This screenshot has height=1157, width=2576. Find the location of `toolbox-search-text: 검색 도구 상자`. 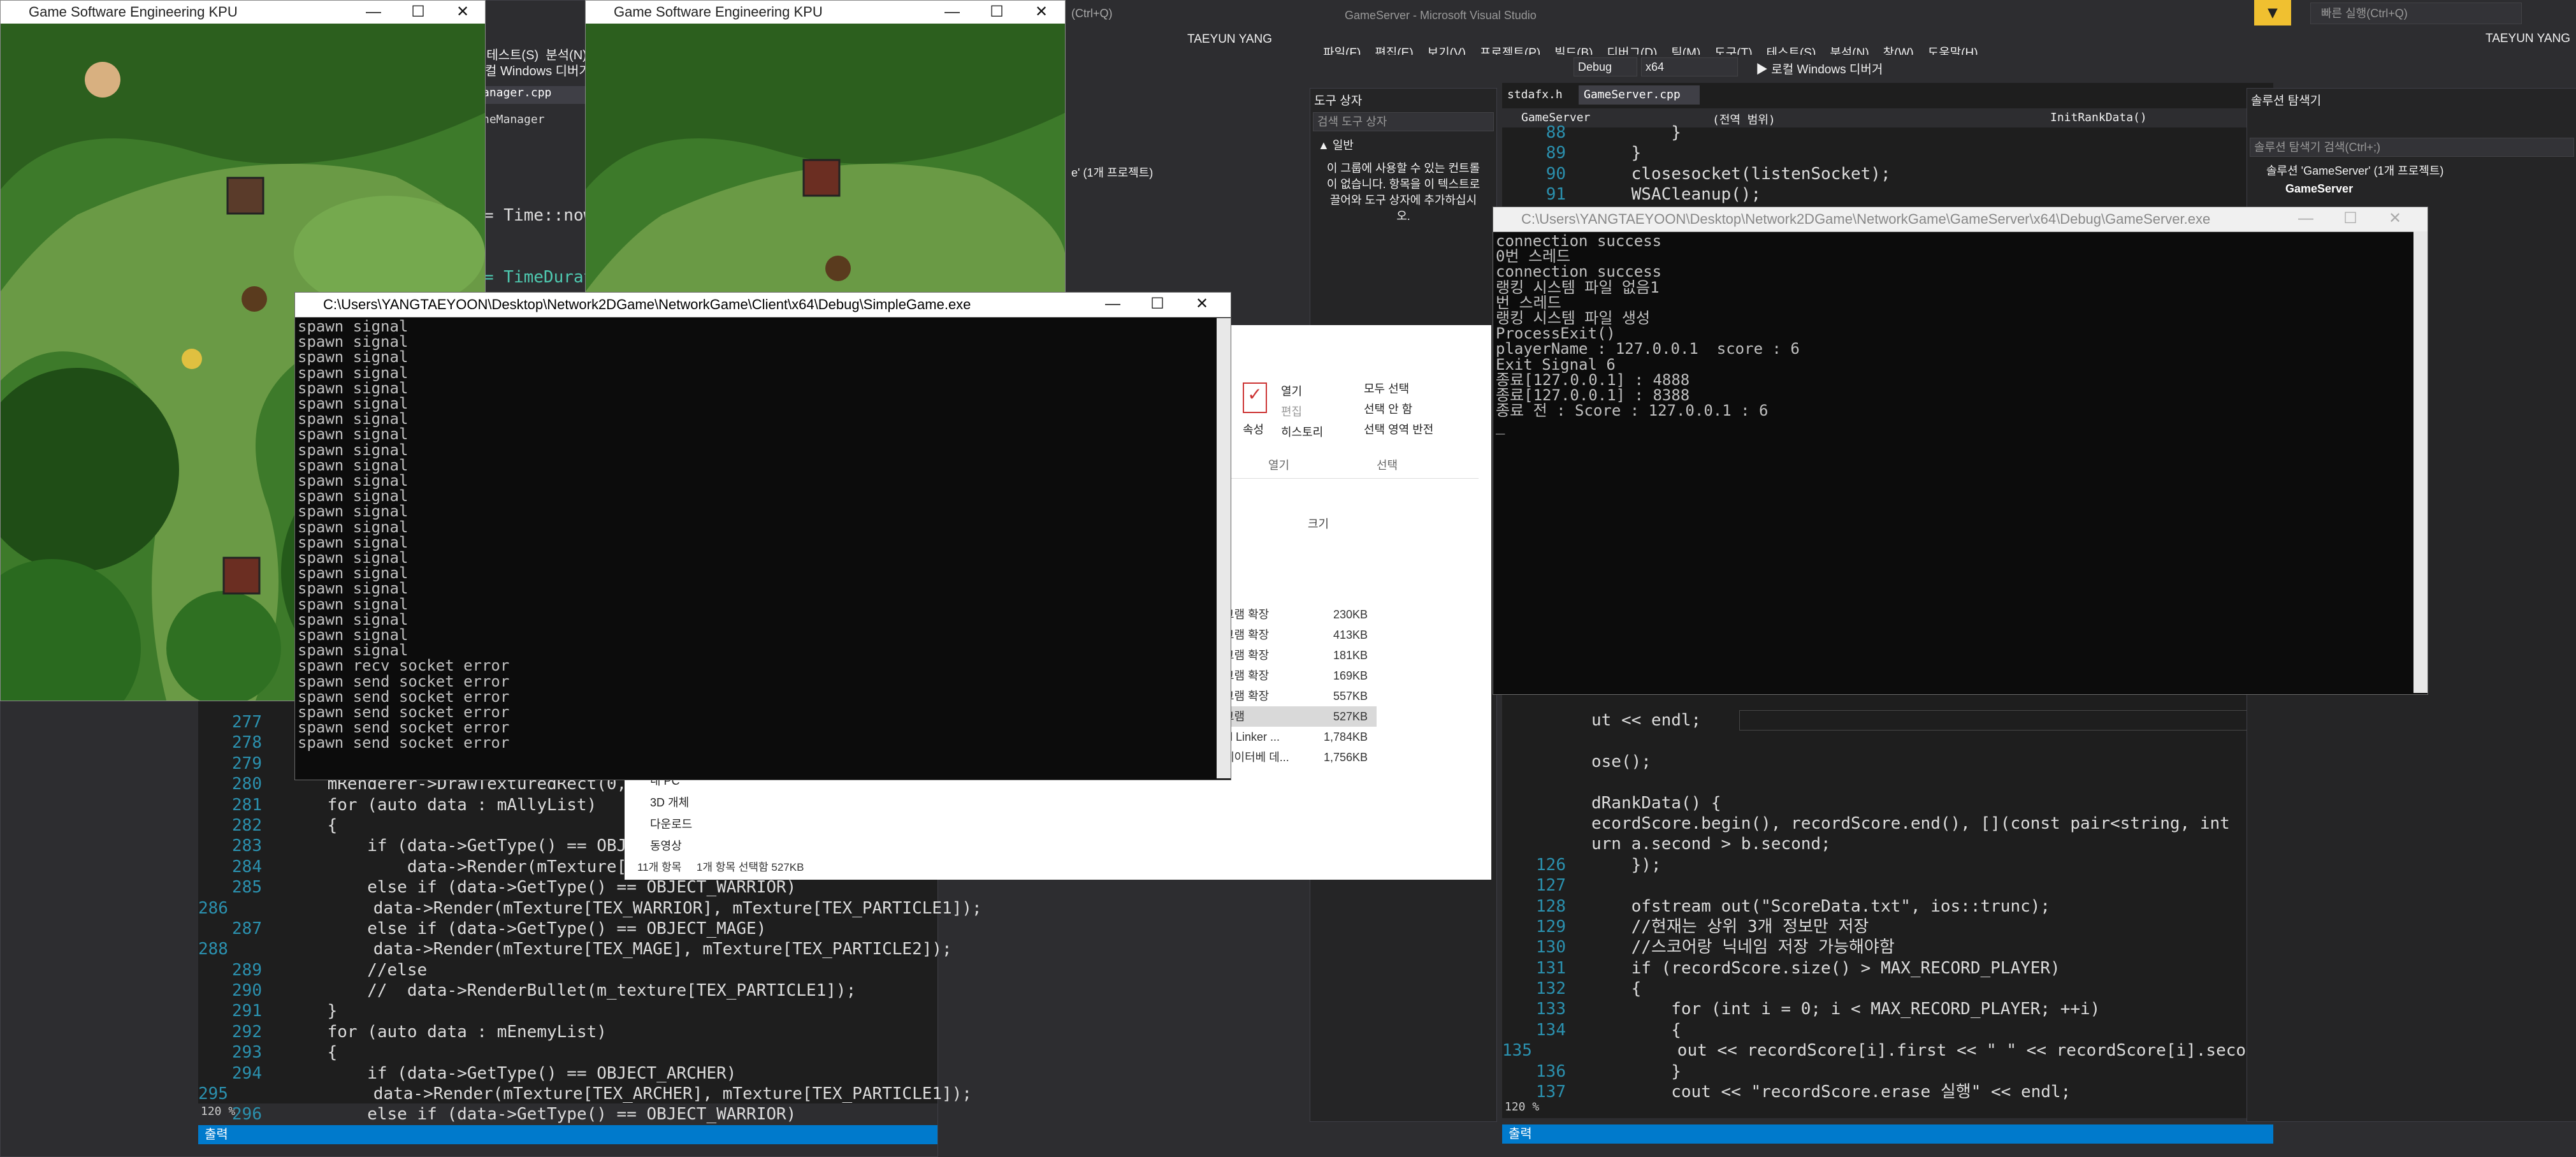

toolbox-search-text: 검색 도구 상자 is located at coordinates (1352, 121).